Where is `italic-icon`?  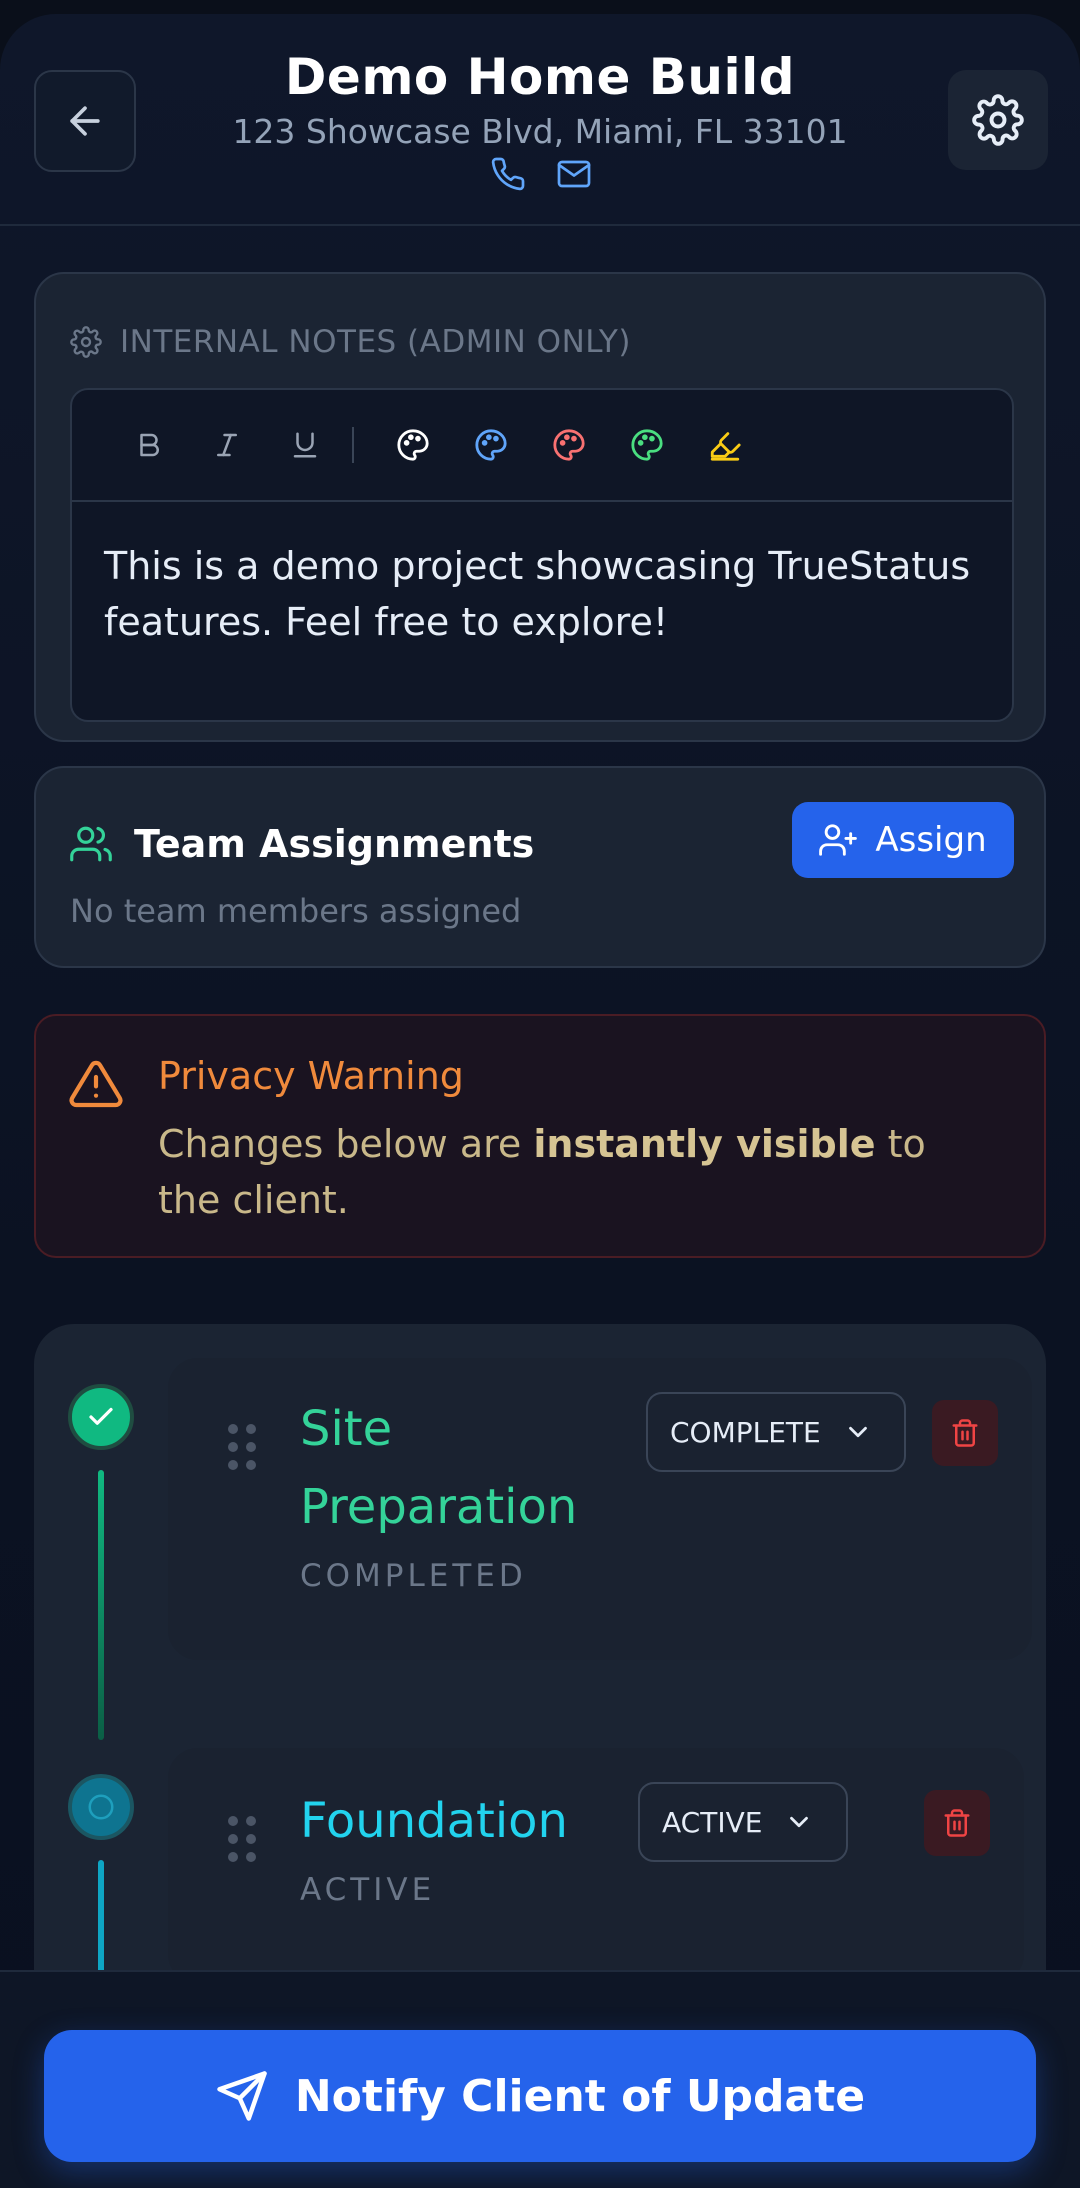 italic-icon is located at coordinates (227, 445).